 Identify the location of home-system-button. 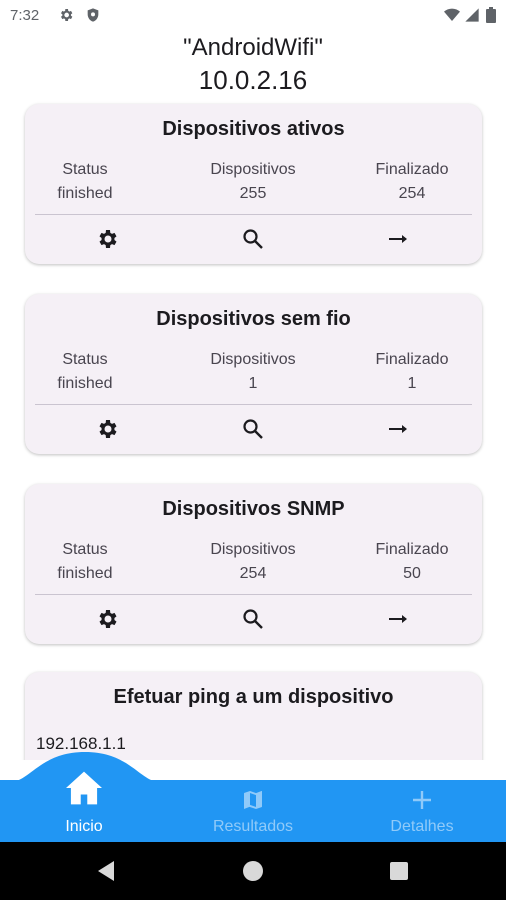
(253, 871).